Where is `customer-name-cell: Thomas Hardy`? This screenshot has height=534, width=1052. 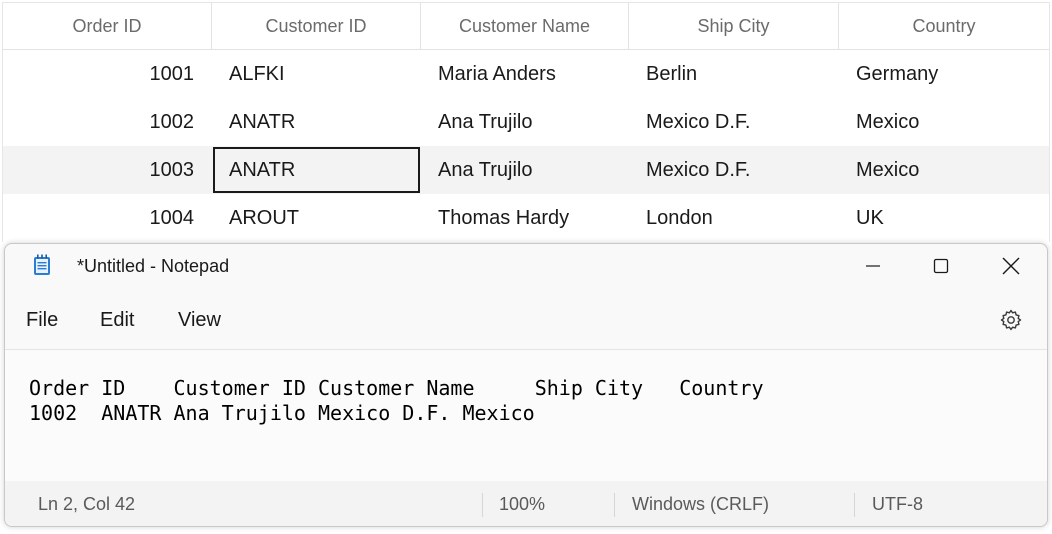
customer-name-cell: Thomas Hardy is located at coordinates (525, 218).